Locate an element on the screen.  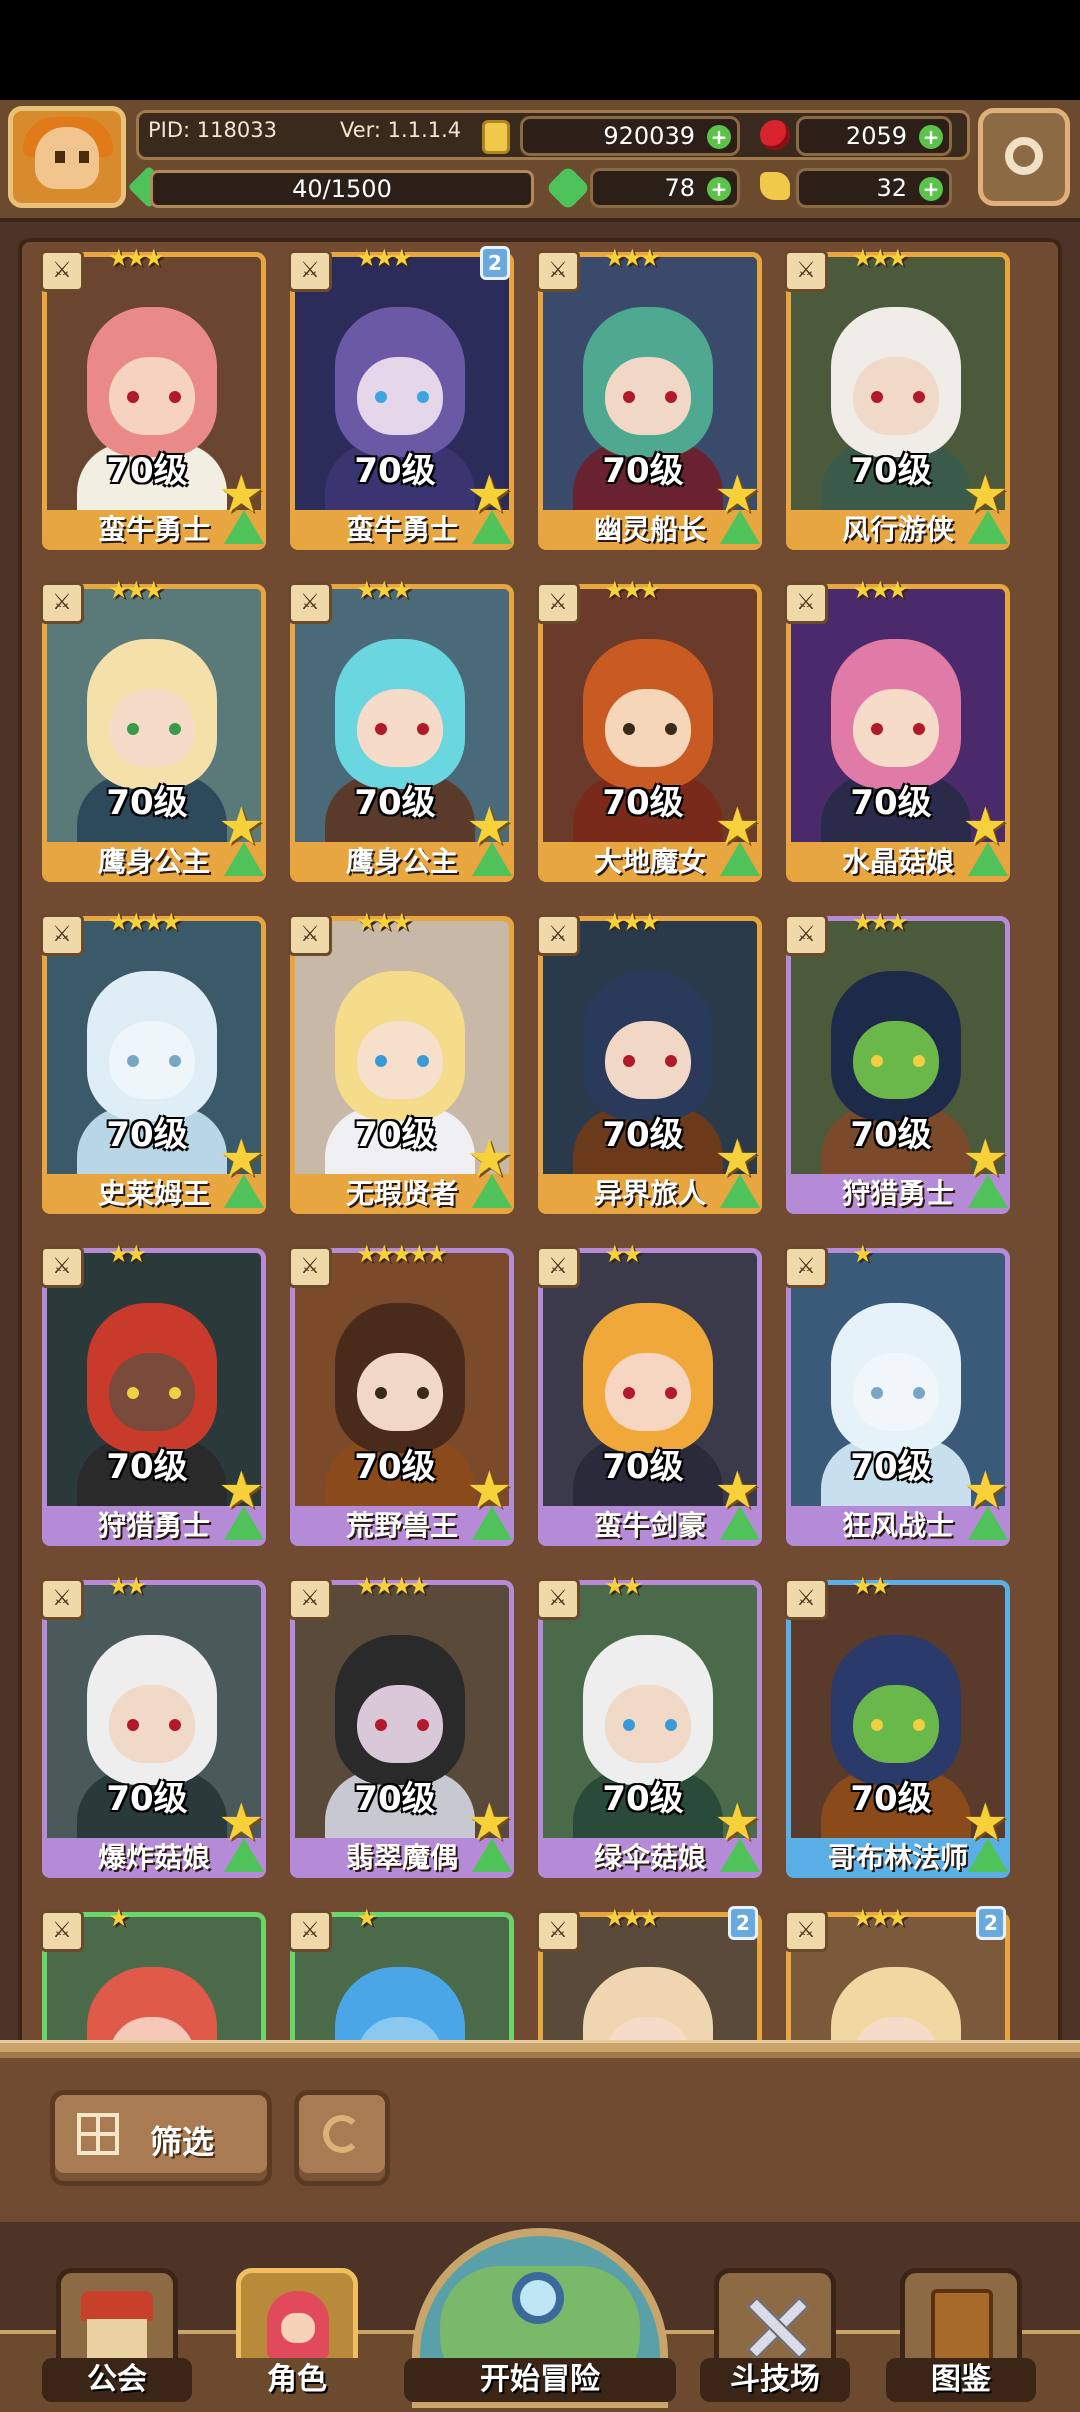
add-clover-button: + is located at coordinates (719, 189).